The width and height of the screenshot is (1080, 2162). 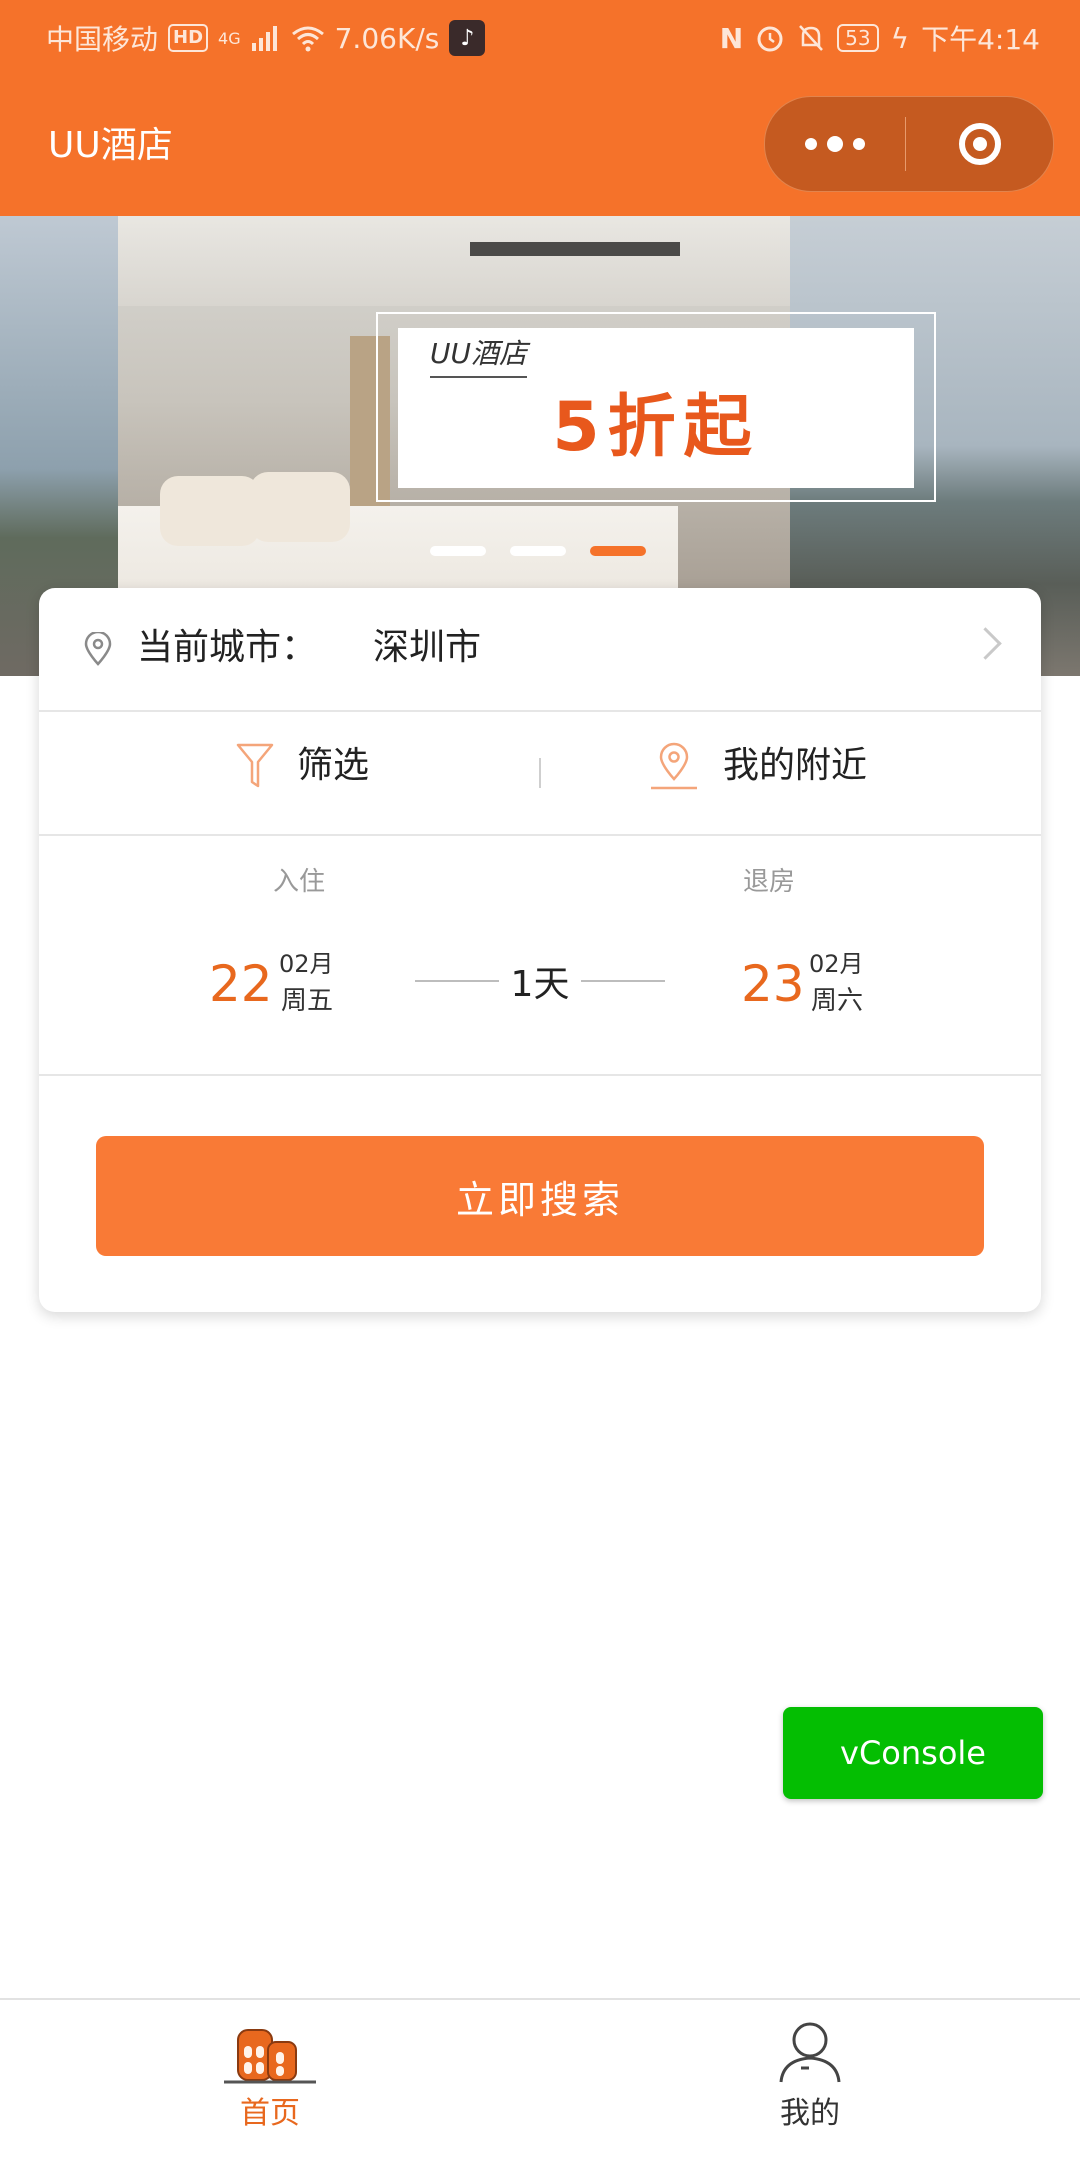 What do you see at coordinates (980, 39) in the screenshot?
I see `clock: 下午4:14` at bounding box center [980, 39].